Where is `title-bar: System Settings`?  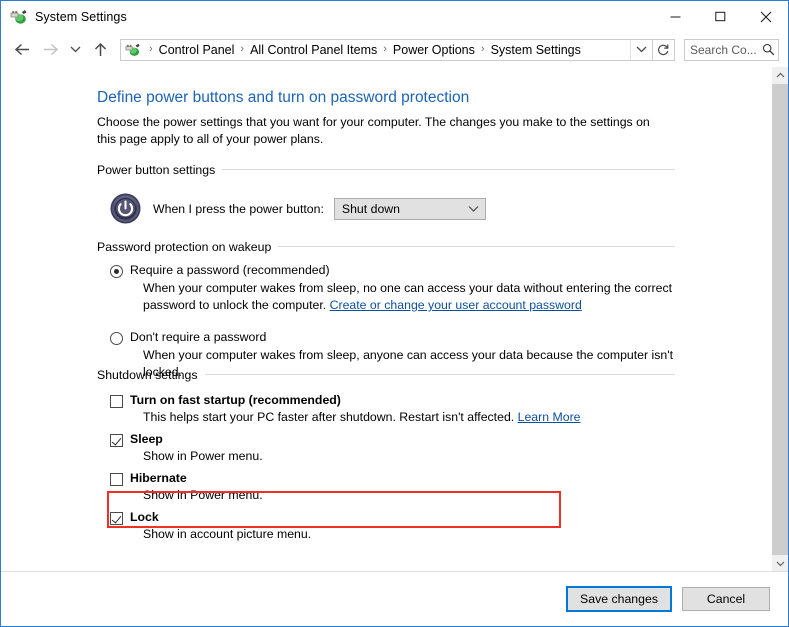
title-bar: System Settings is located at coordinates (394, 17).